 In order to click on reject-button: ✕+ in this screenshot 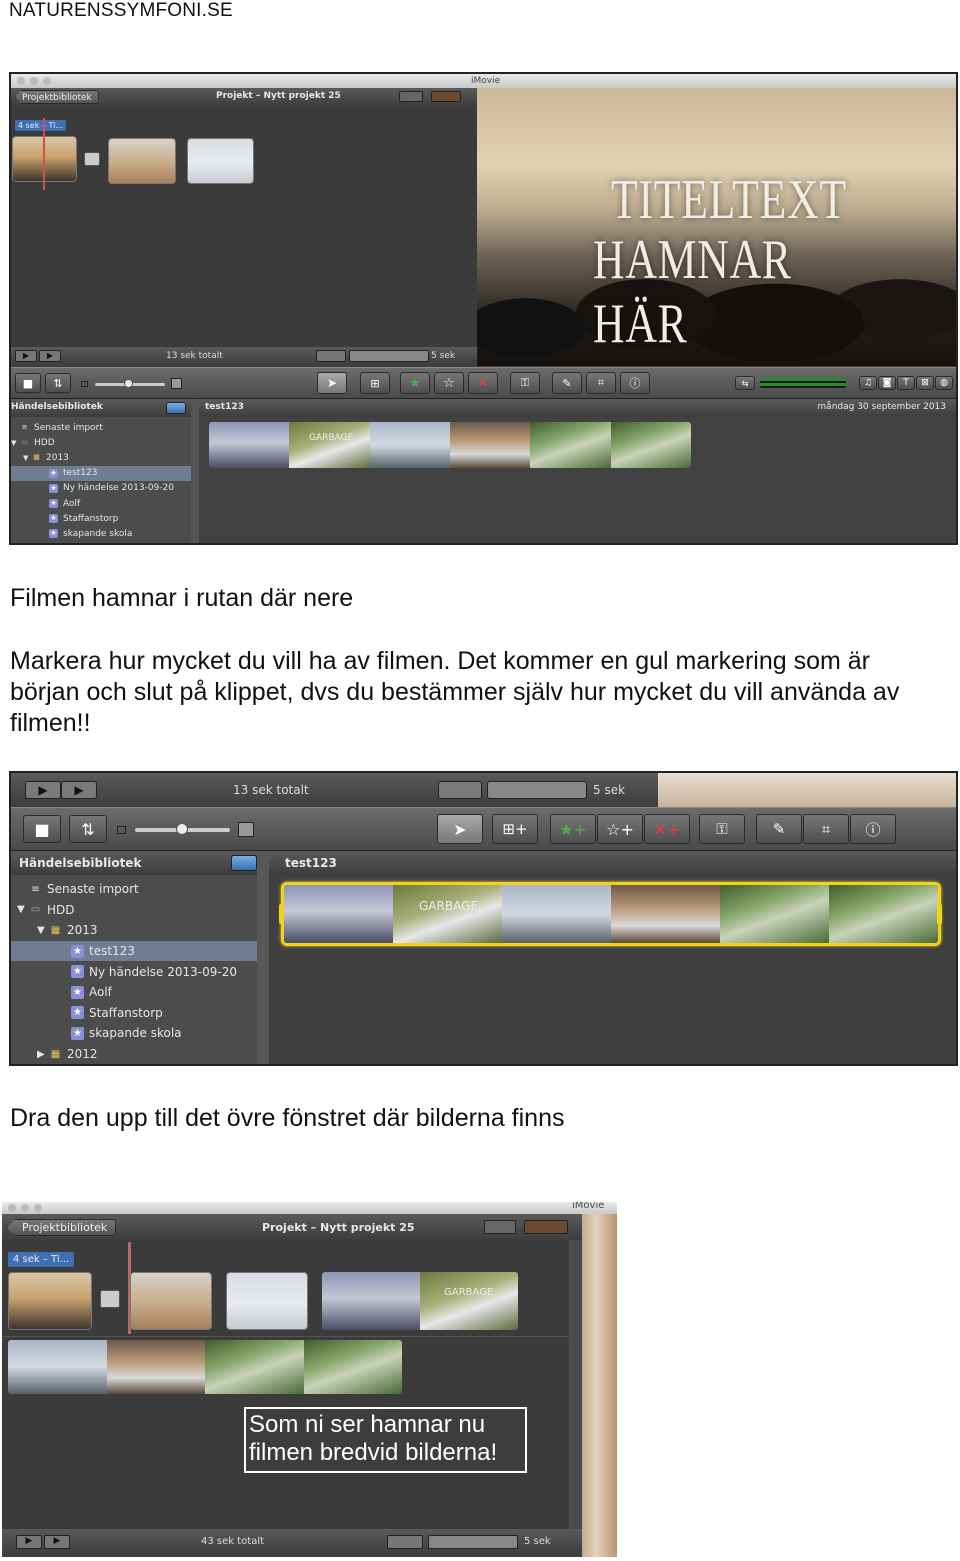, I will do `click(667, 829)`.